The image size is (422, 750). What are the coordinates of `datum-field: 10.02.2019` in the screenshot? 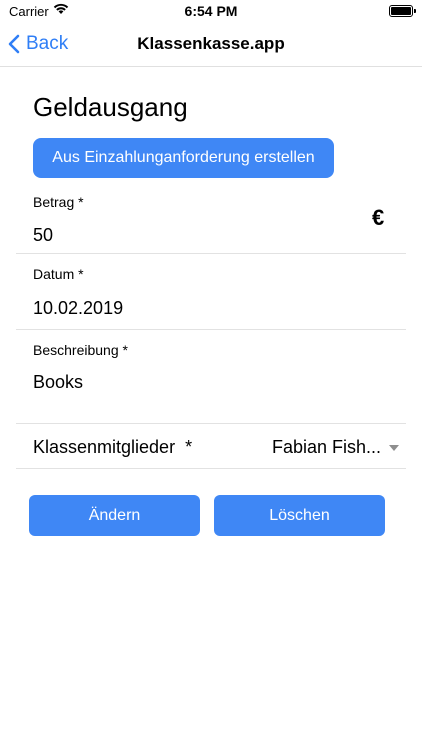 It's located at (78, 308).